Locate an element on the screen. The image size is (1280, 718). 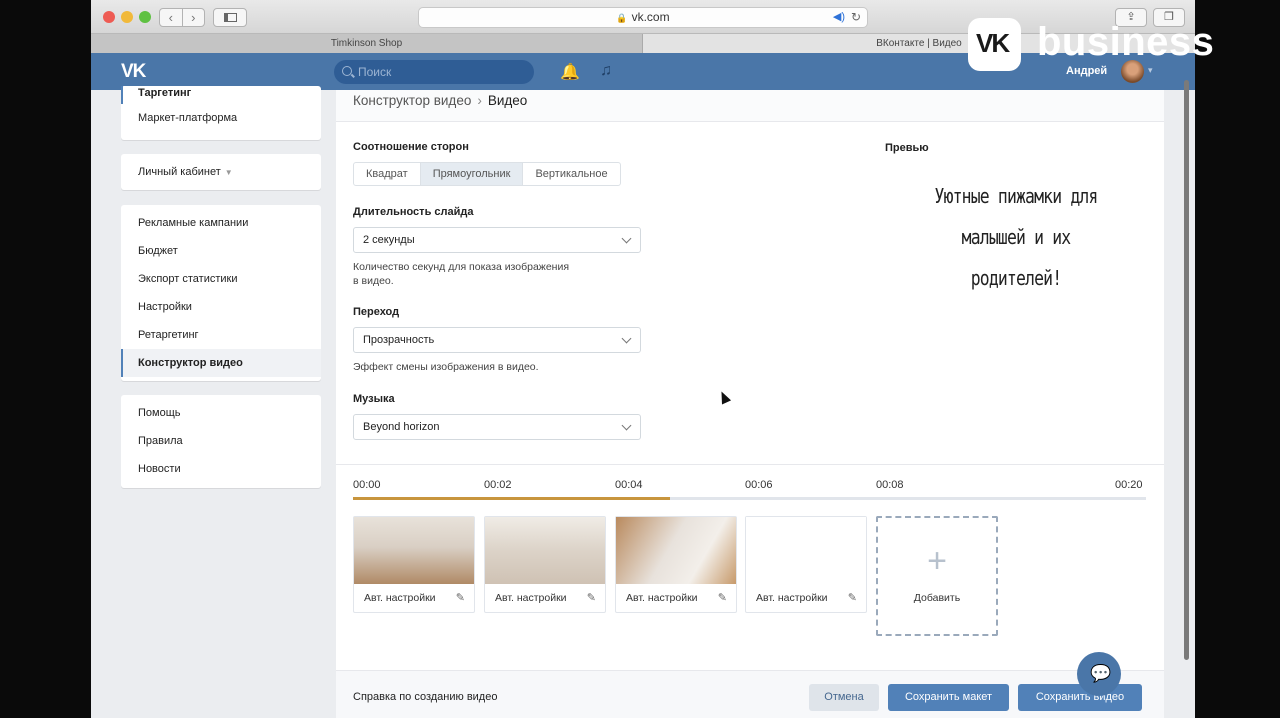
menu-item-budget: Бюджет is located at coordinates (221, 251).